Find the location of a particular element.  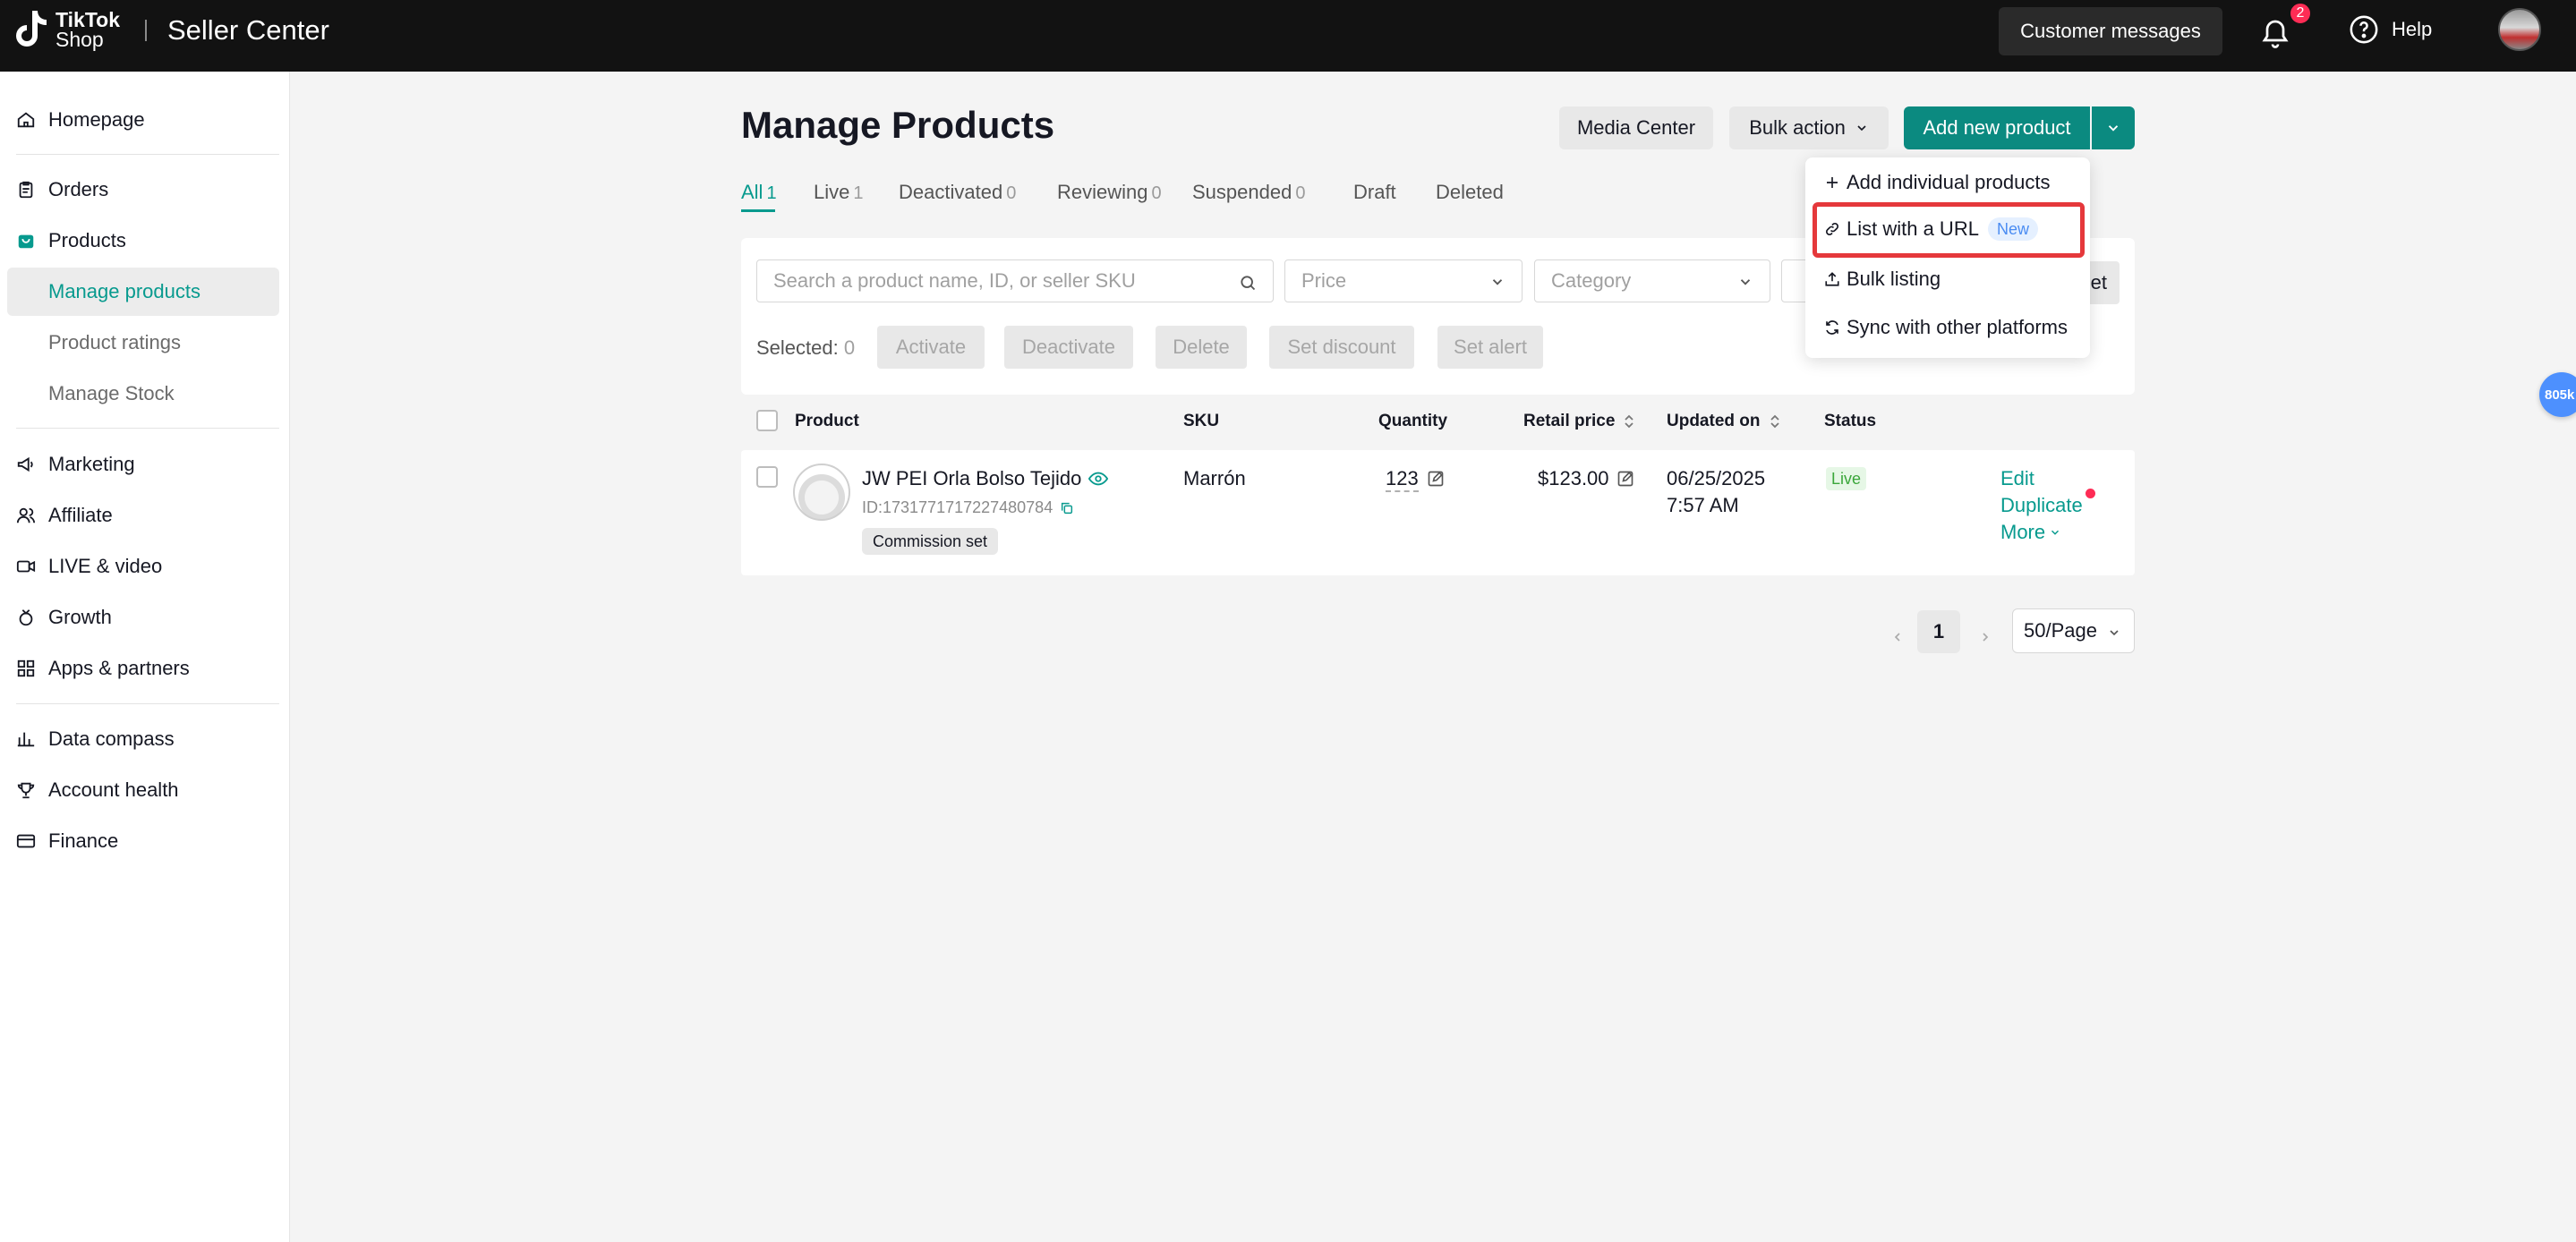

highlight-box is located at coordinates (1949, 230).